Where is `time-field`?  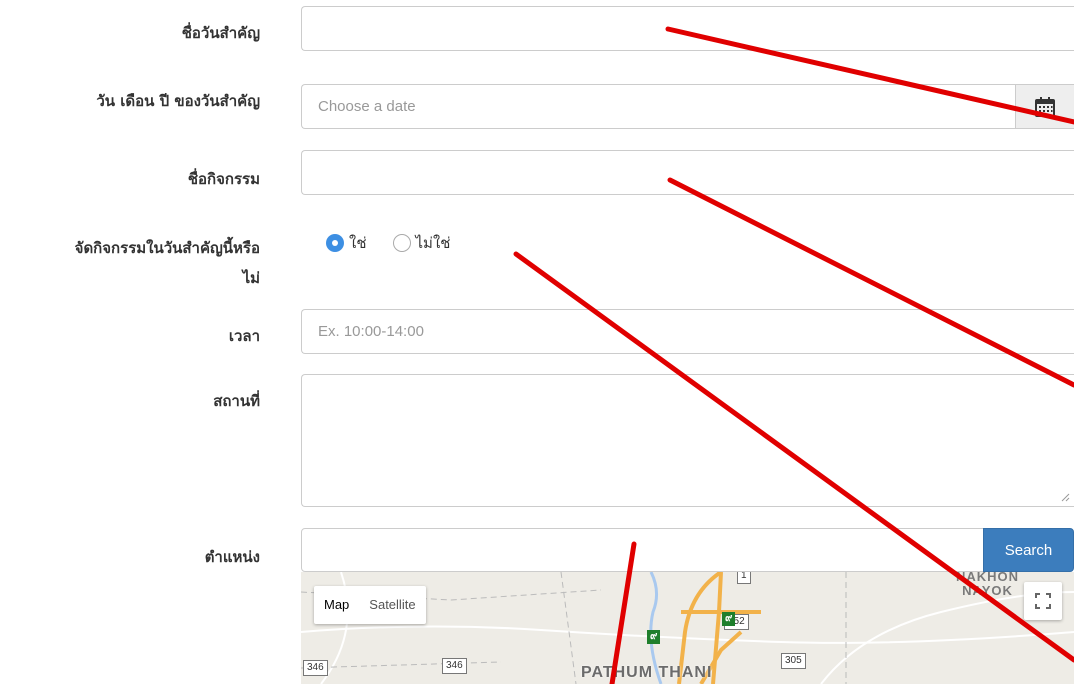
time-field is located at coordinates (687, 331).